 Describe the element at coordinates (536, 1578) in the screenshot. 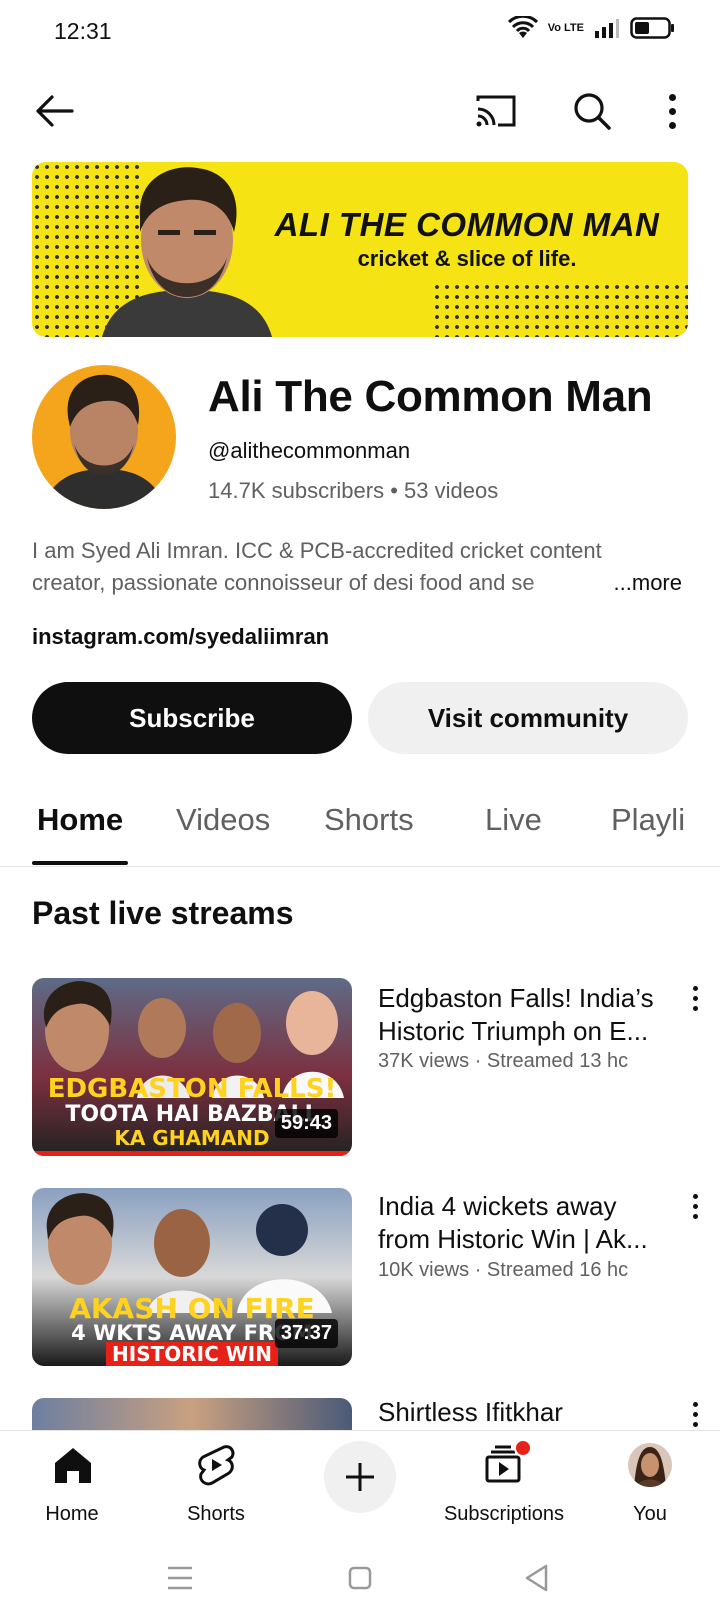

I see `back-button-icon` at that location.